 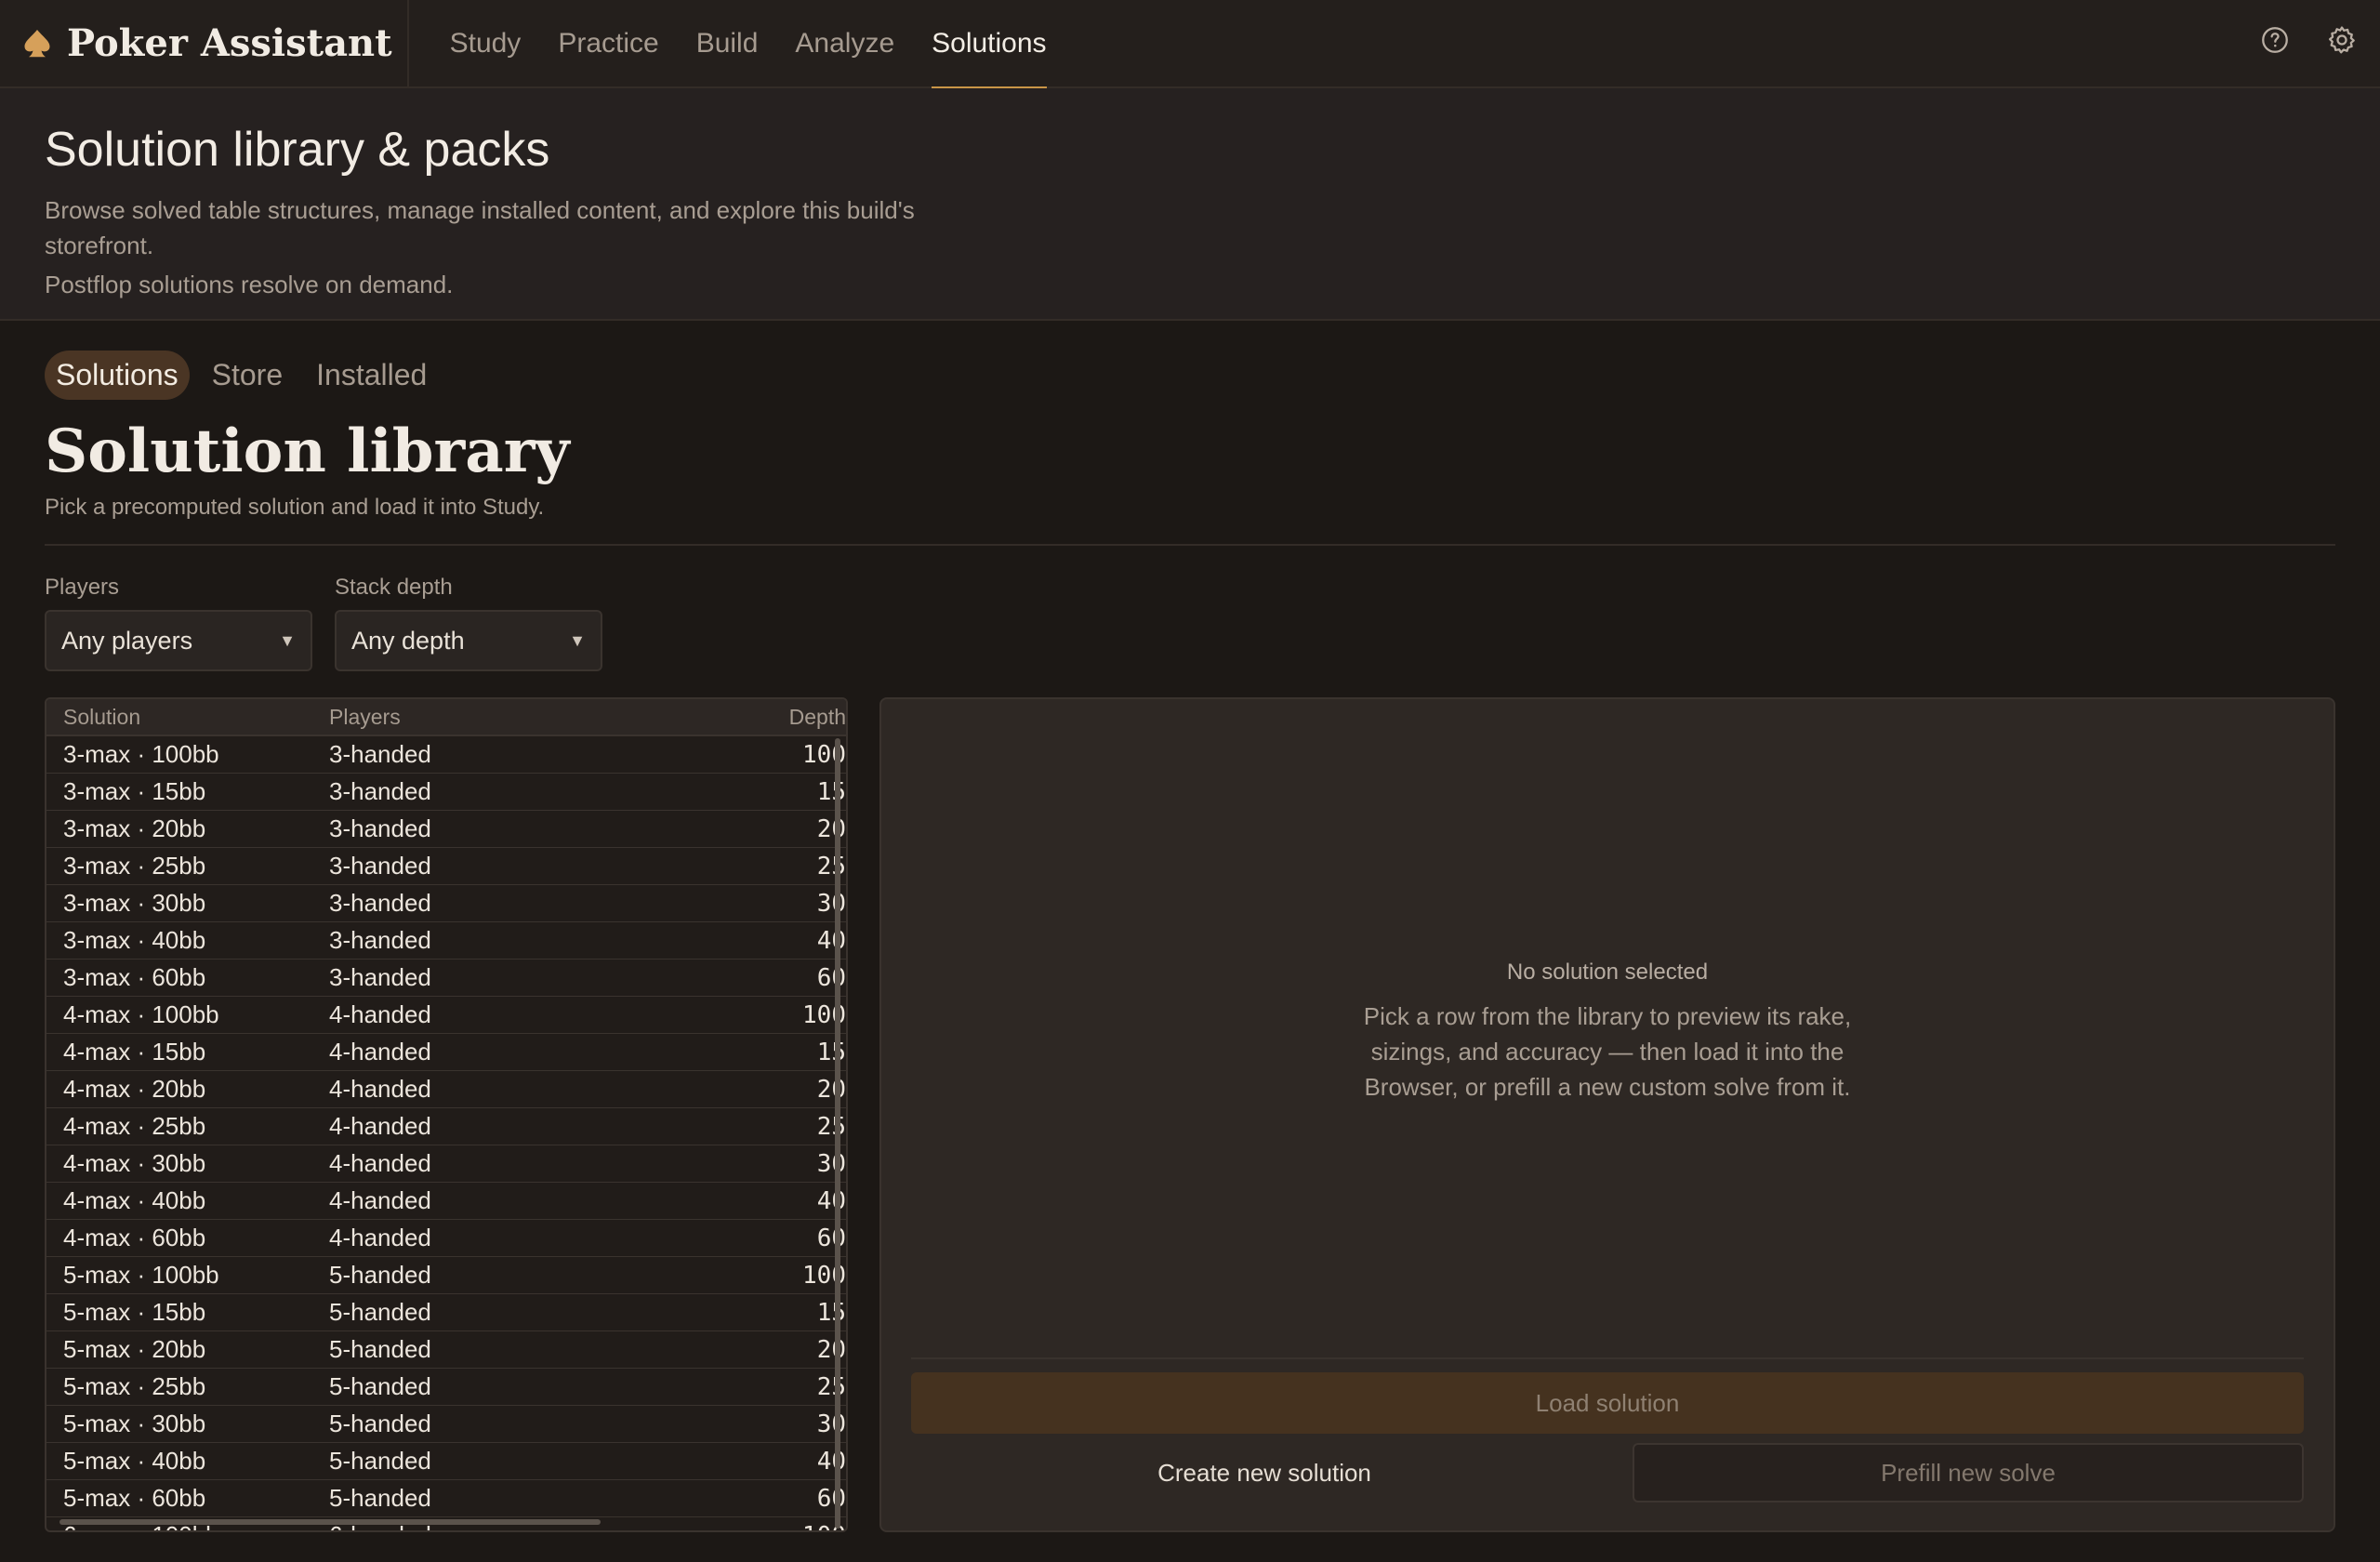 What do you see at coordinates (446, 1276) in the screenshot?
I see `table-row: 5-max · 100bb 5-handed 100` at bounding box center [446, 1276].